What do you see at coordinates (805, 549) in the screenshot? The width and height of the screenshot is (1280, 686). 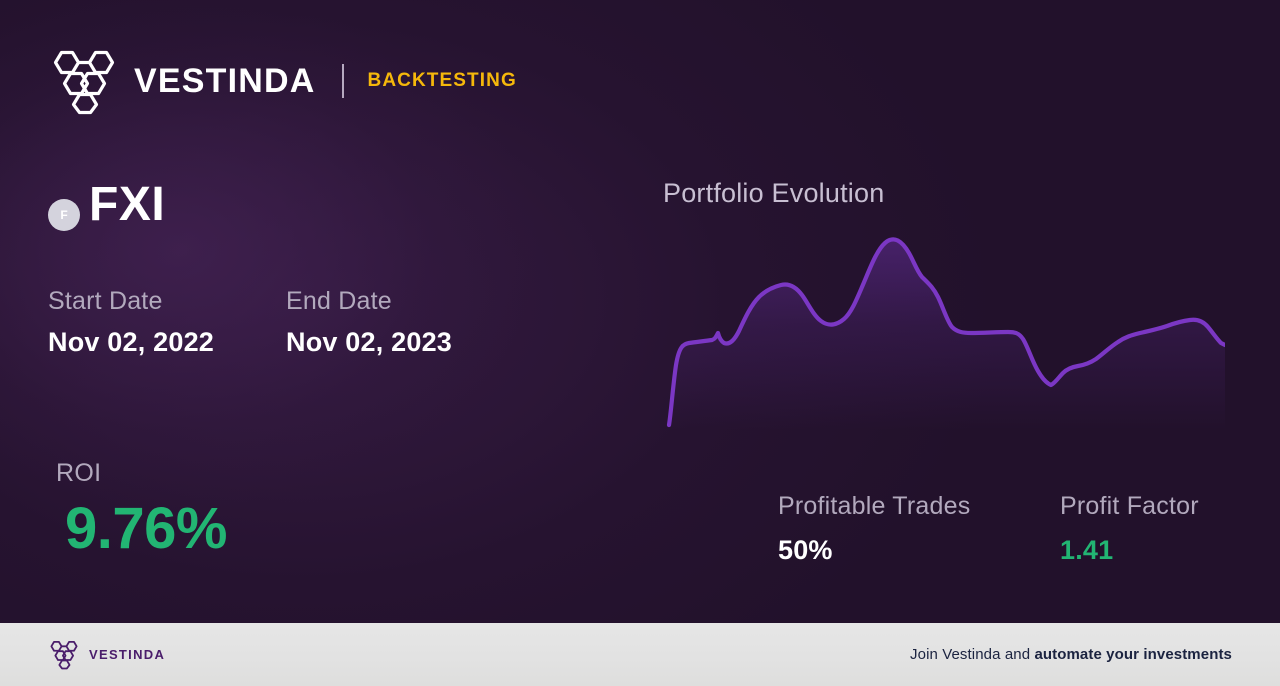 I see `profitable-trades-value: 50%` at bounding box center [805, 549].